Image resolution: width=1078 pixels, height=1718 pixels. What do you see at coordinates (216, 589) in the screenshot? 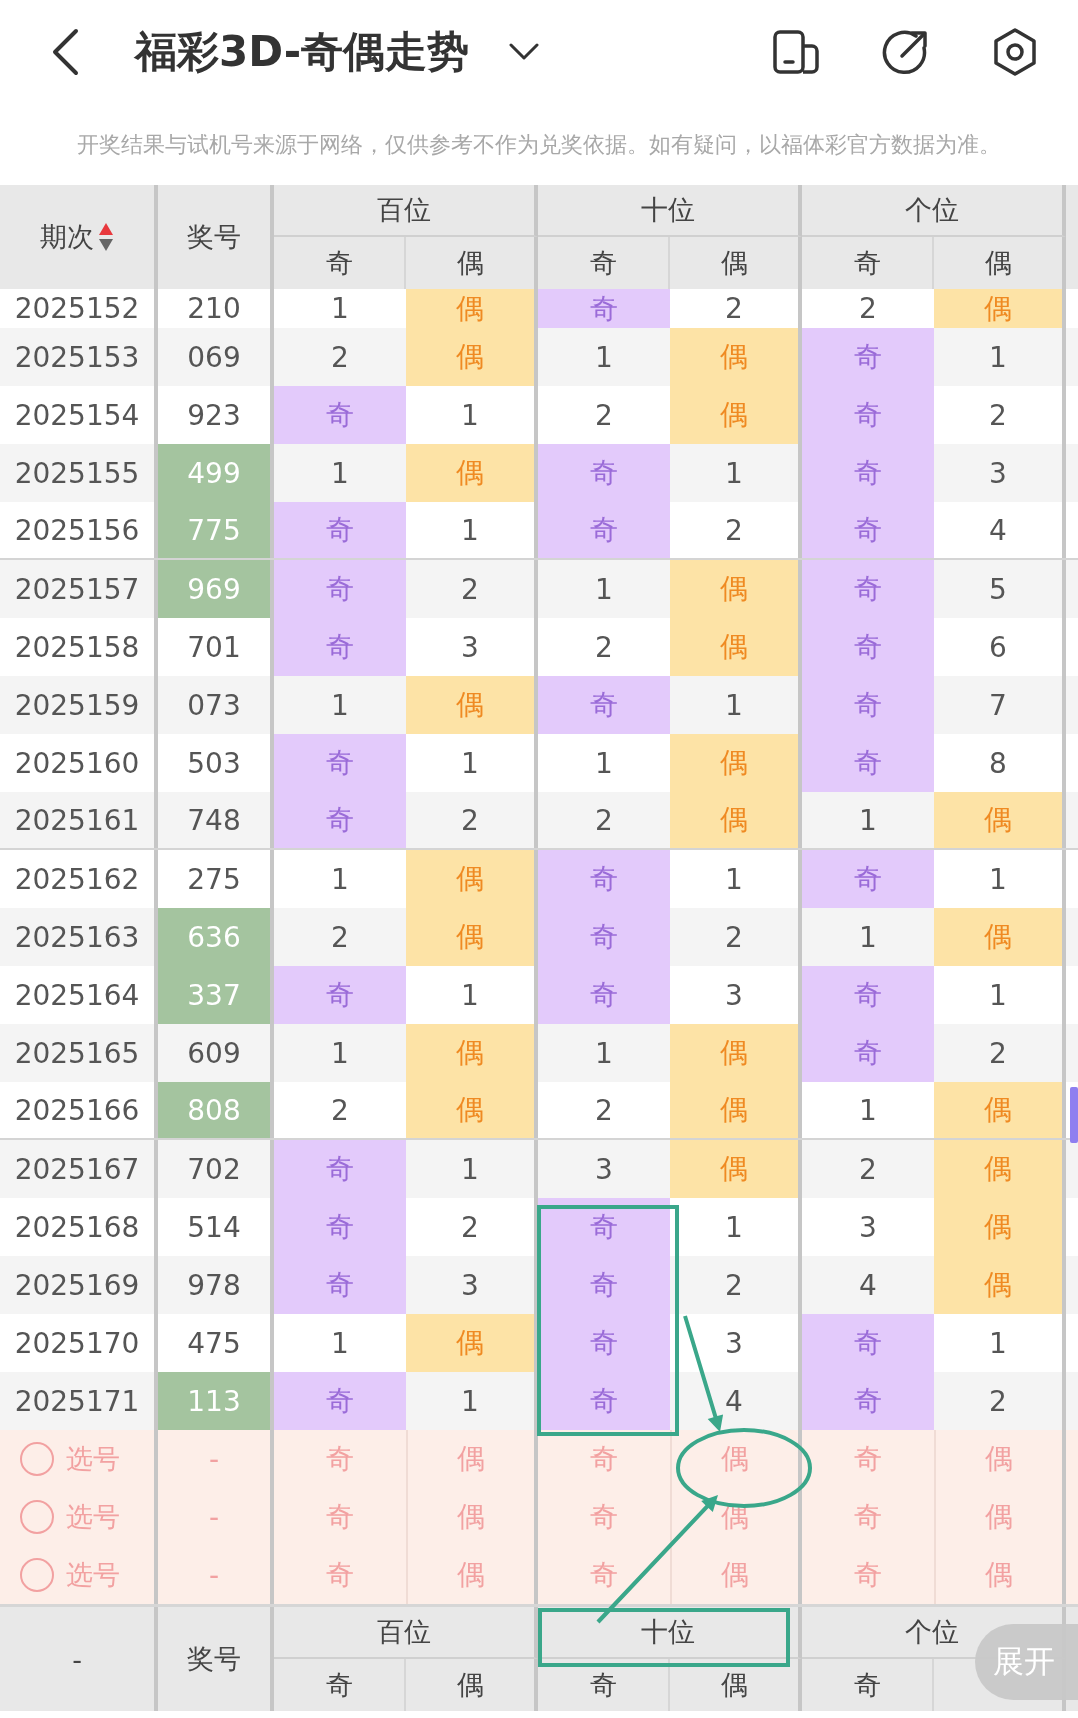
I see `number-cell: 969` at bounding box center [216, 589].